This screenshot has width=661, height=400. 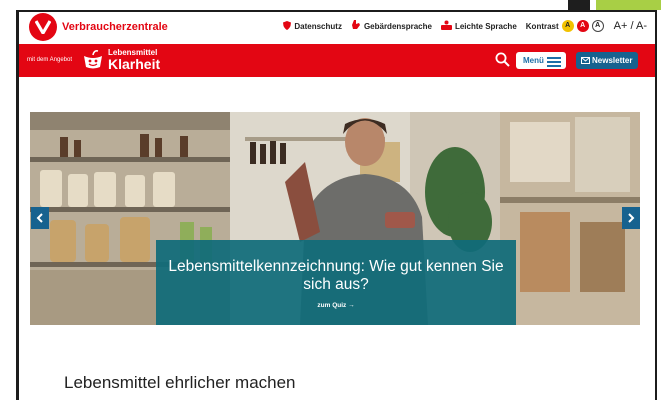 I want to click on contrast-red-button: A, so click(x=582, y=26).